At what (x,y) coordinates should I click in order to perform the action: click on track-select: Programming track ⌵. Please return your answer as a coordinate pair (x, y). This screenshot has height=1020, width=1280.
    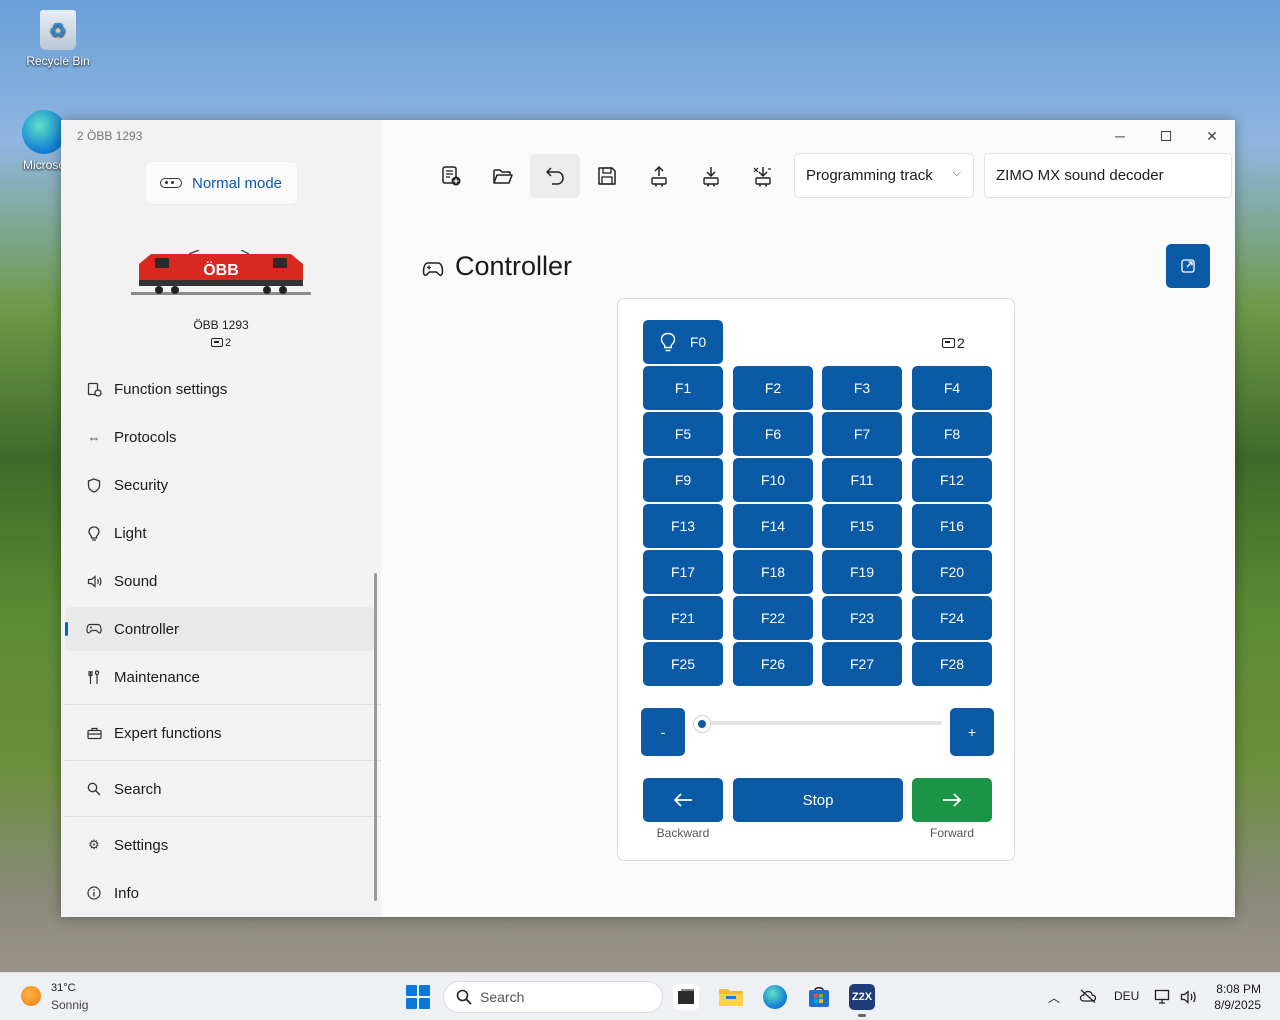
    Looking at the image, I should click on (884, 175).